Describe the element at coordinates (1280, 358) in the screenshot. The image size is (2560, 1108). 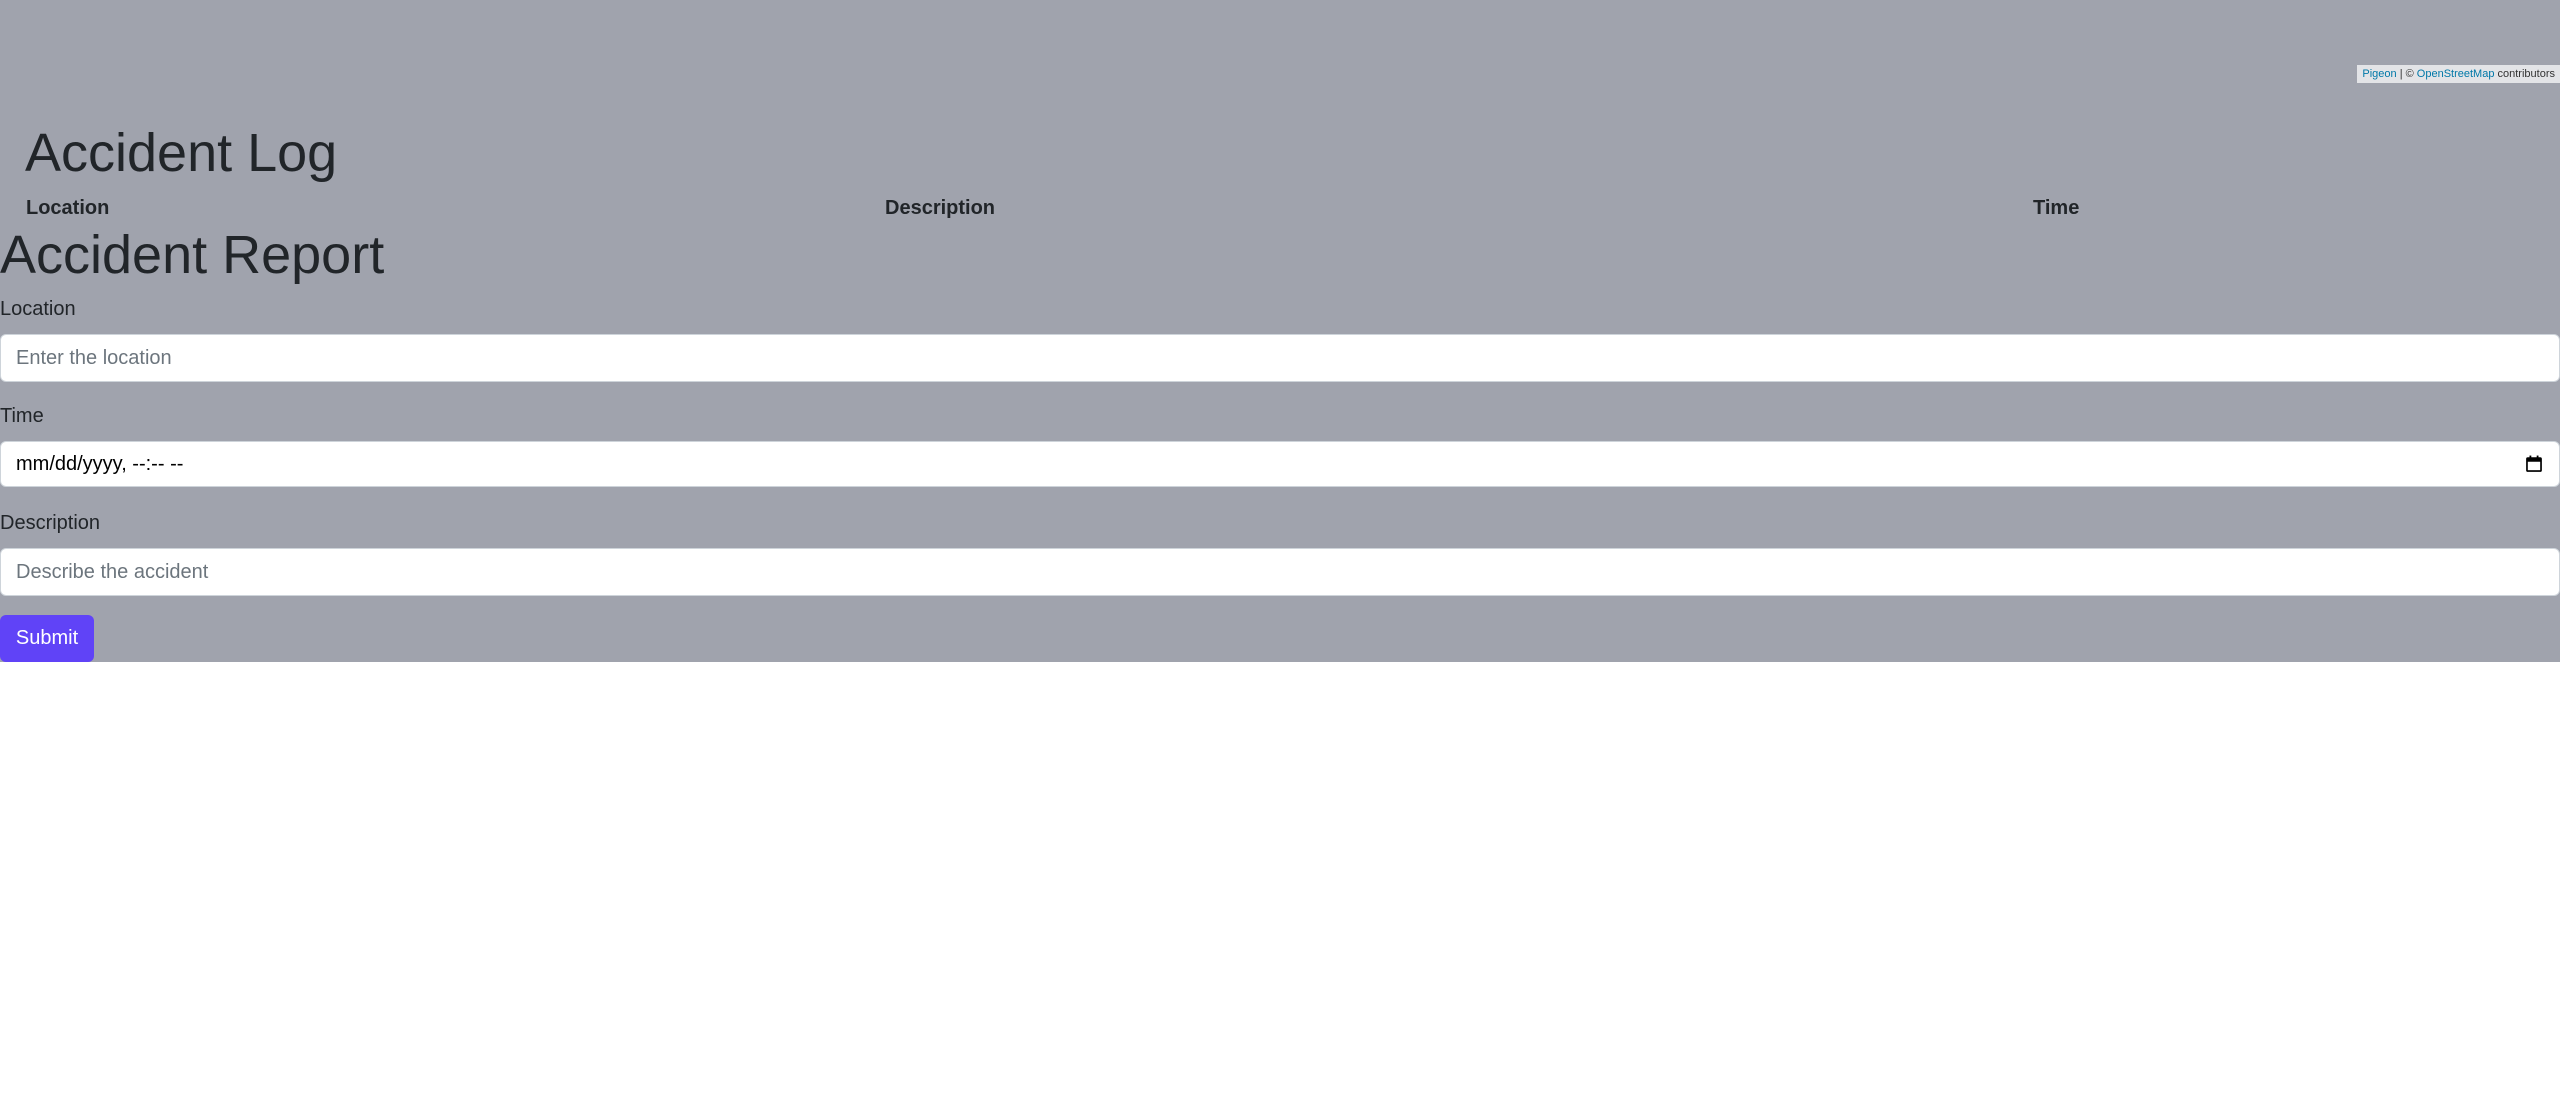
I see `location-input` at that location.